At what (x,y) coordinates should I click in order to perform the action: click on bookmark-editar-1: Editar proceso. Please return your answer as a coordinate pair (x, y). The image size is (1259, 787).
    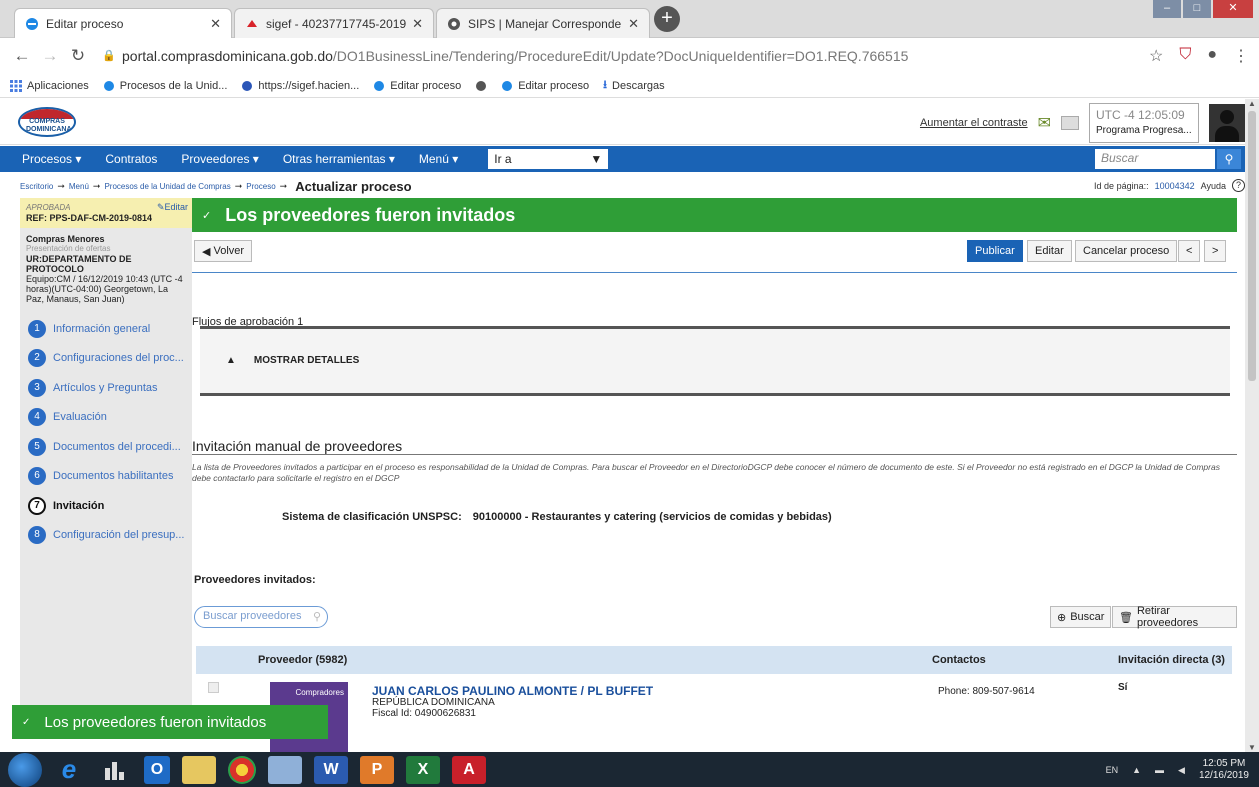
    Looking at the image, I should click on (417, 86).